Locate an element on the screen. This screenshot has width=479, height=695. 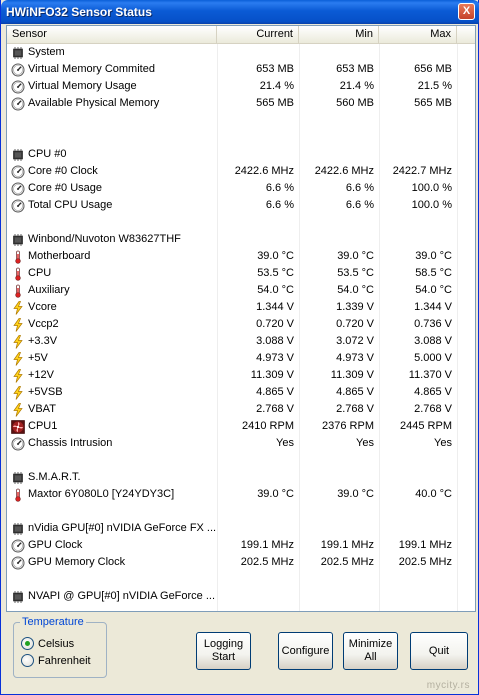
column-header-min: Min is located at coordinates (339, 35).